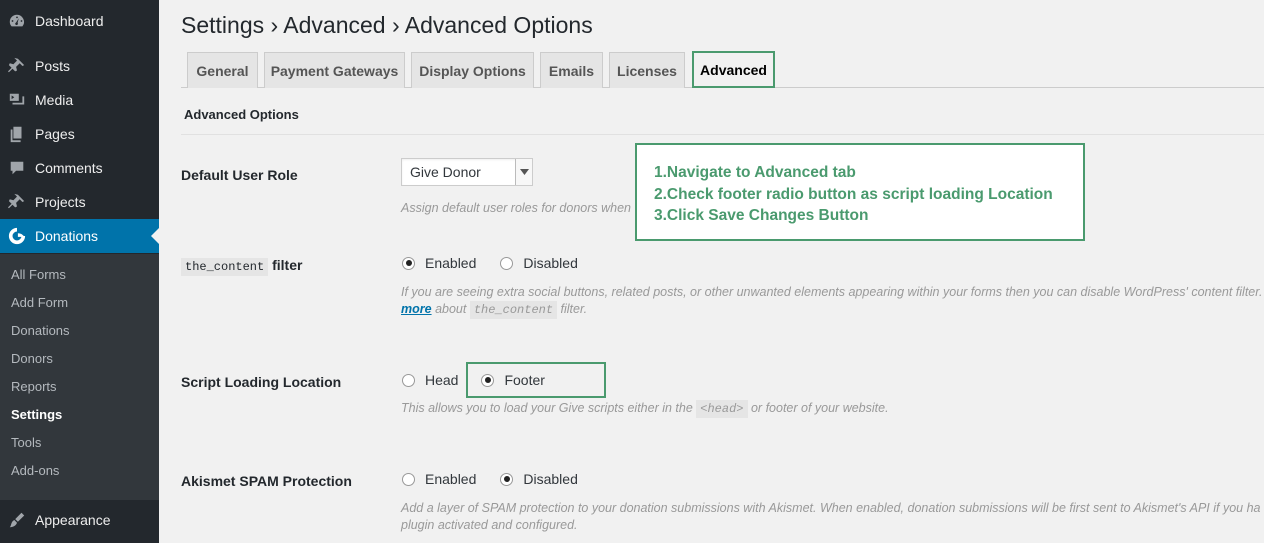 The height and width of the screenshot is (543, 1264). What do you see at coordinates (761, 215) in the screenshot?
I see `note-line-3: 3.Click Save Changes Button` at bounding box center [761, 215].